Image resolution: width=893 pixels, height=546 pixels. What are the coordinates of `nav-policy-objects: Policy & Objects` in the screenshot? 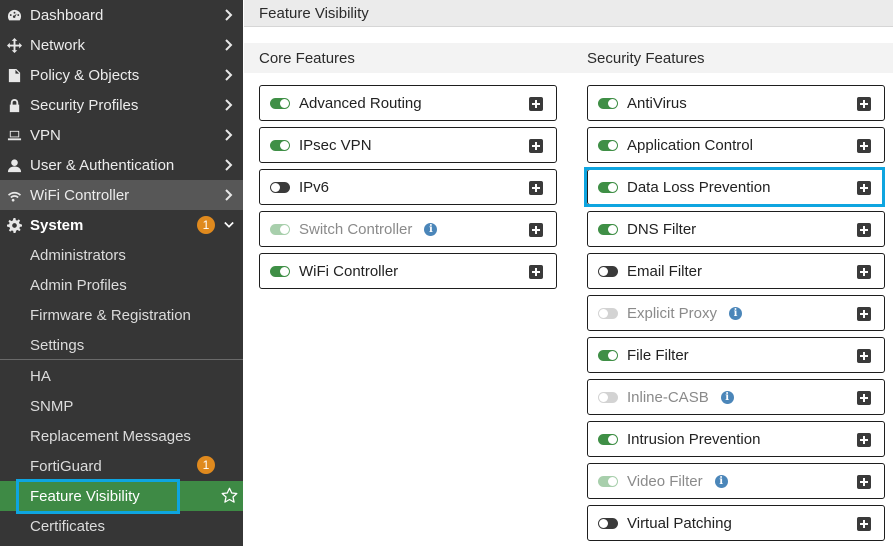 It's located at (121, 75).